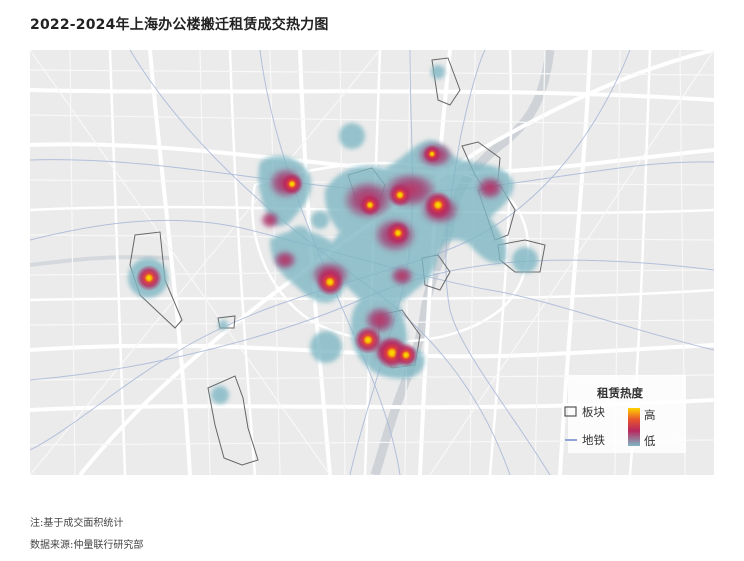 The width and height of the screenshot is (744, 561). I want to click on district-legend-label: 板块, so click(593, 412).